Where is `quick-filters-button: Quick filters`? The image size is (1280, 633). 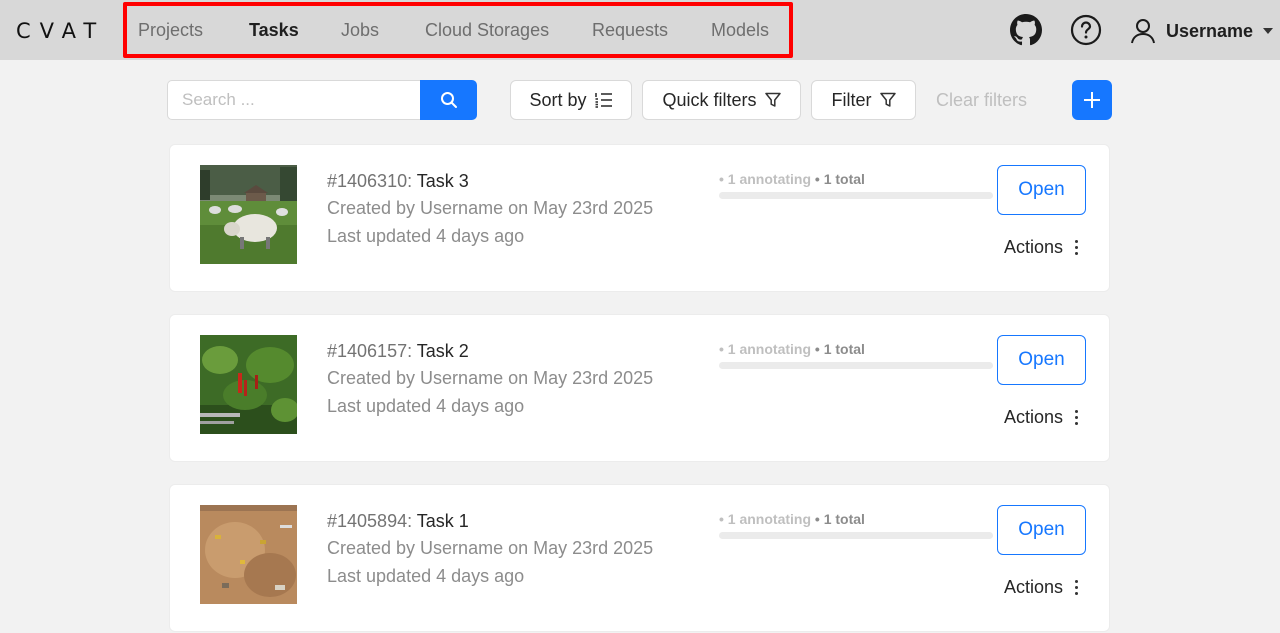 quick-filters-button: Quick filters is located at coordinates (721, 100).